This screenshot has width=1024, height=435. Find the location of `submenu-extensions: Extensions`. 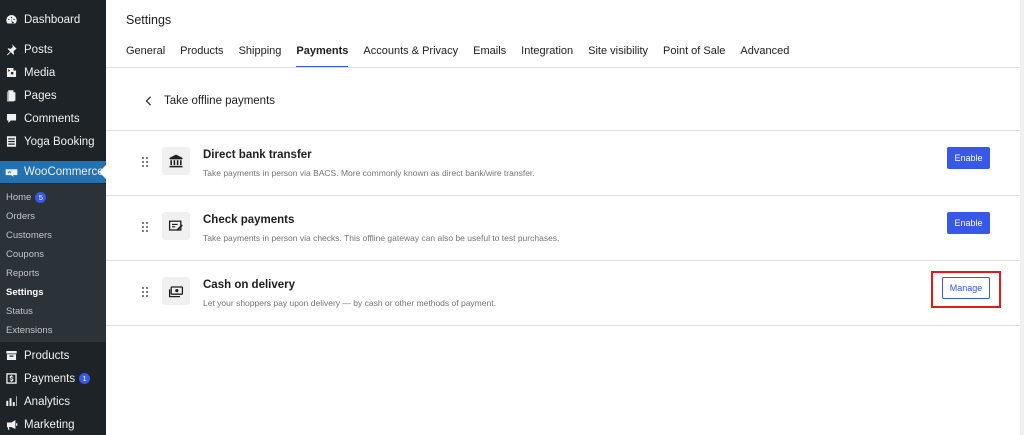

submenu-extensions: Extensions is located at coordinates (29, 330).